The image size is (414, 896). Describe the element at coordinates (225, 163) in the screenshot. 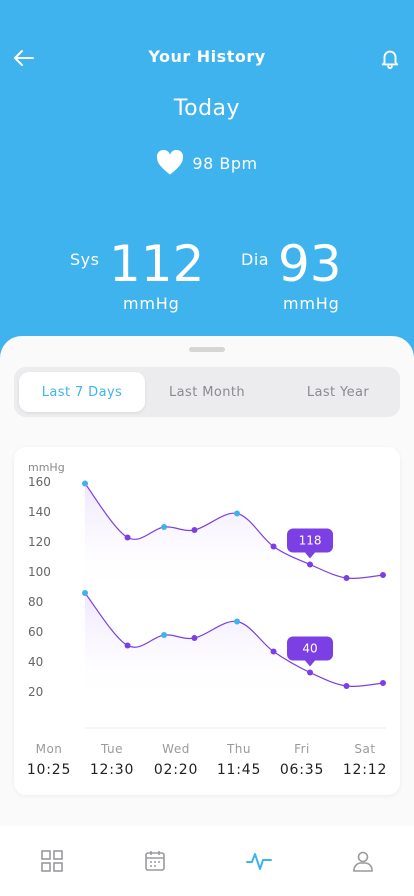

I see `heart-rate-value: 98 Bpm` at that location.